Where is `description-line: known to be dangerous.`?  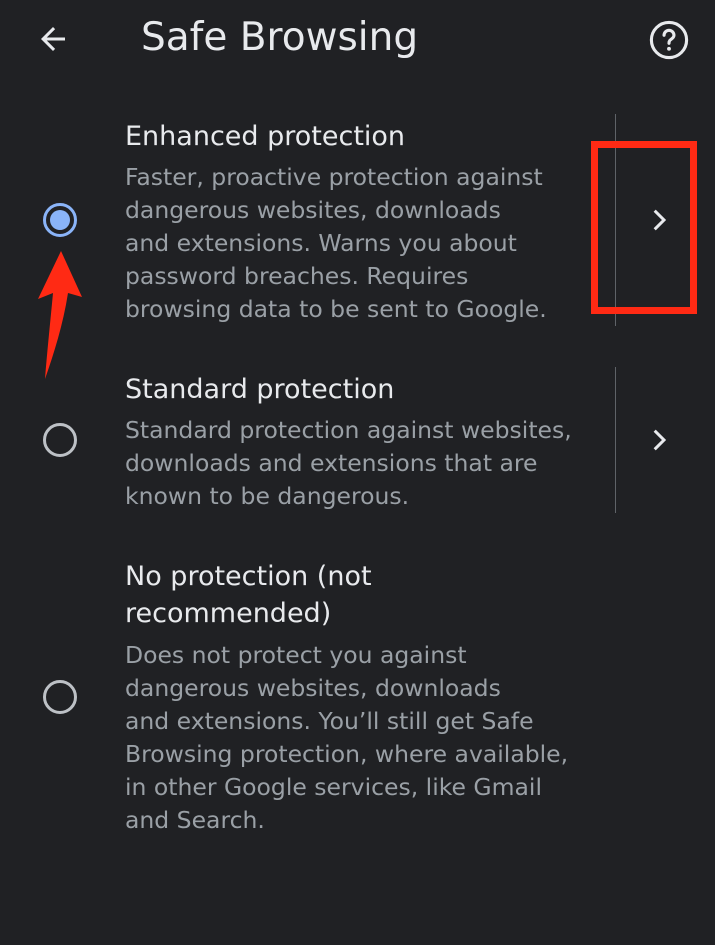
description-line: known to be dangerous. is located at coordinates (267, 496).